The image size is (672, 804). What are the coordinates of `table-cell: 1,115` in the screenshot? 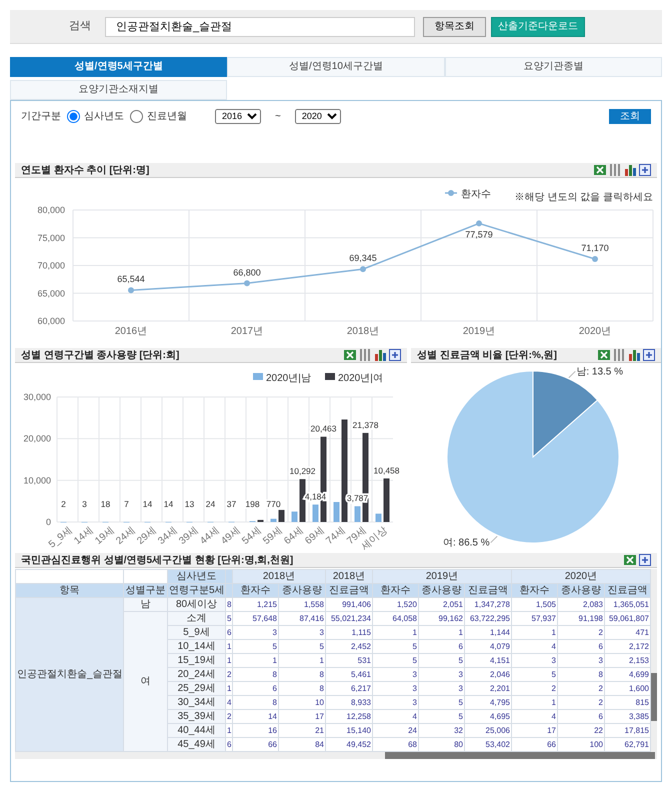 It's located at (349, 633).